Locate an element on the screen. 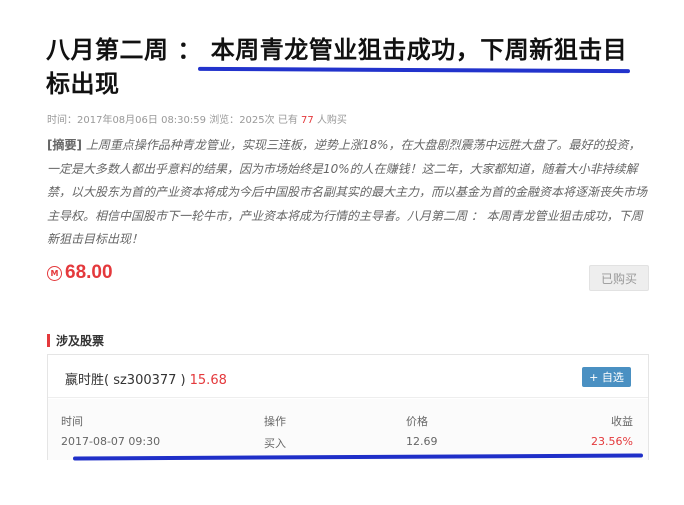 The width and height of the screenshot is (684, 505). stock-name-text: 嬴时胜( sz300377 ) is located at coordinates (125, 380).